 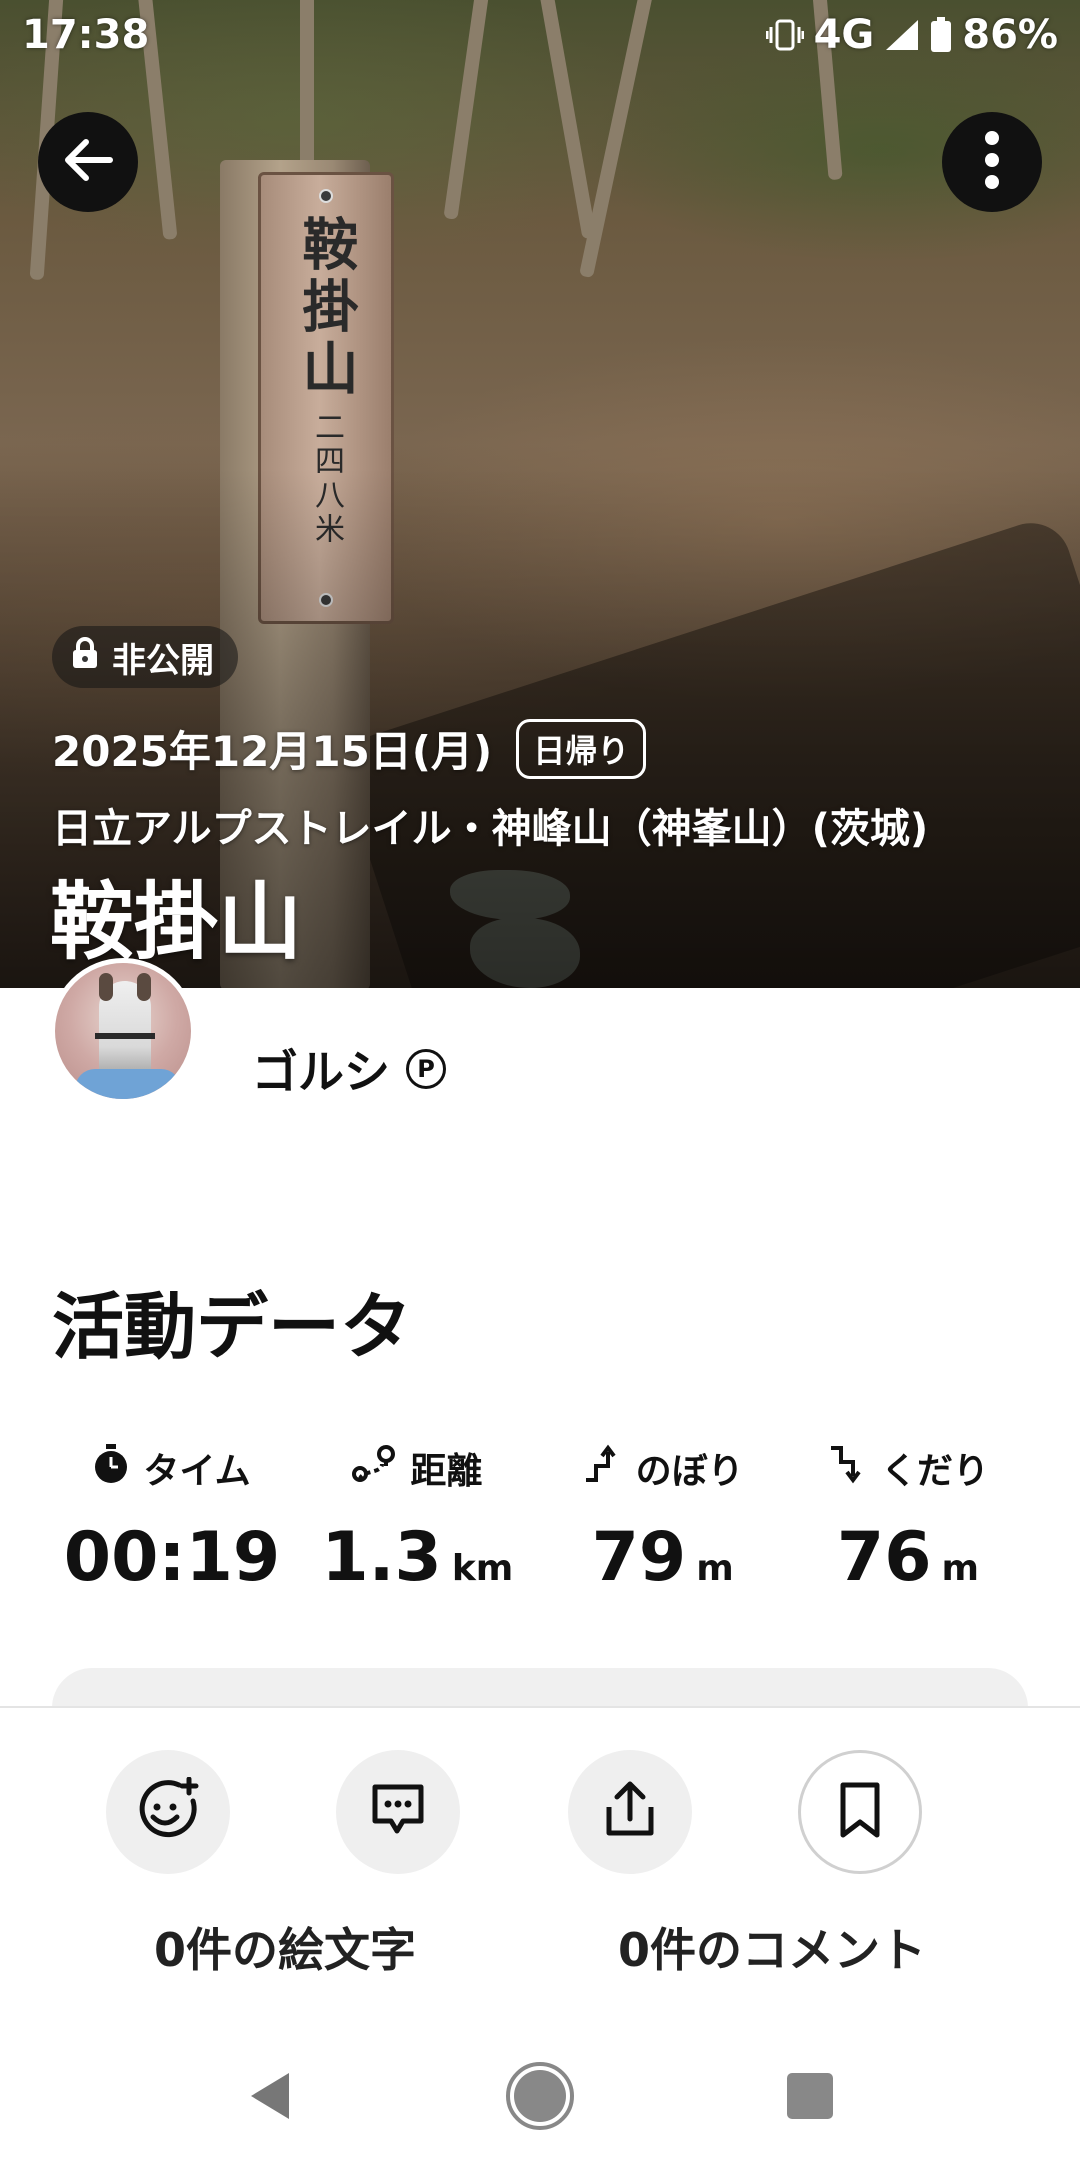 I want to click on stat-label: タイム, so click(x=197, y=1471).